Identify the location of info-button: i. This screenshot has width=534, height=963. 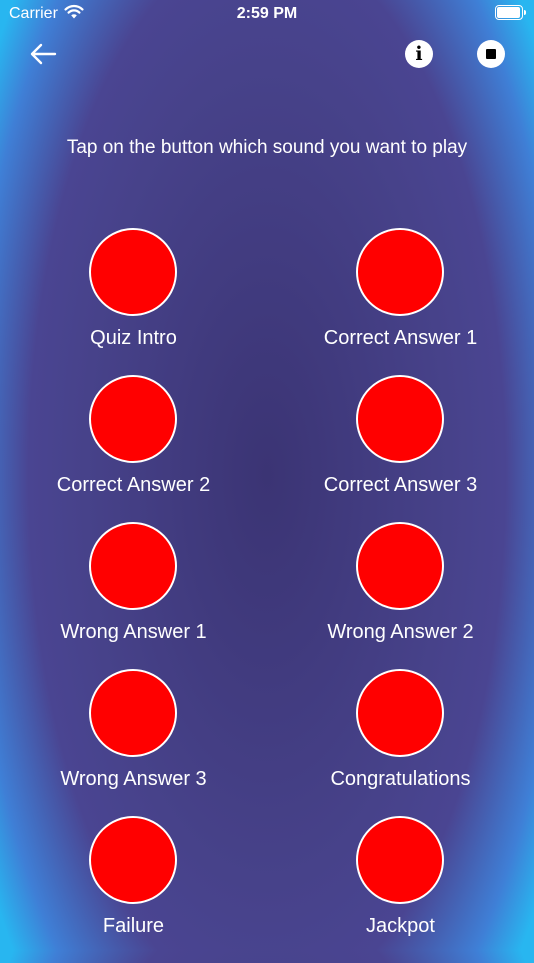
(419, 54).